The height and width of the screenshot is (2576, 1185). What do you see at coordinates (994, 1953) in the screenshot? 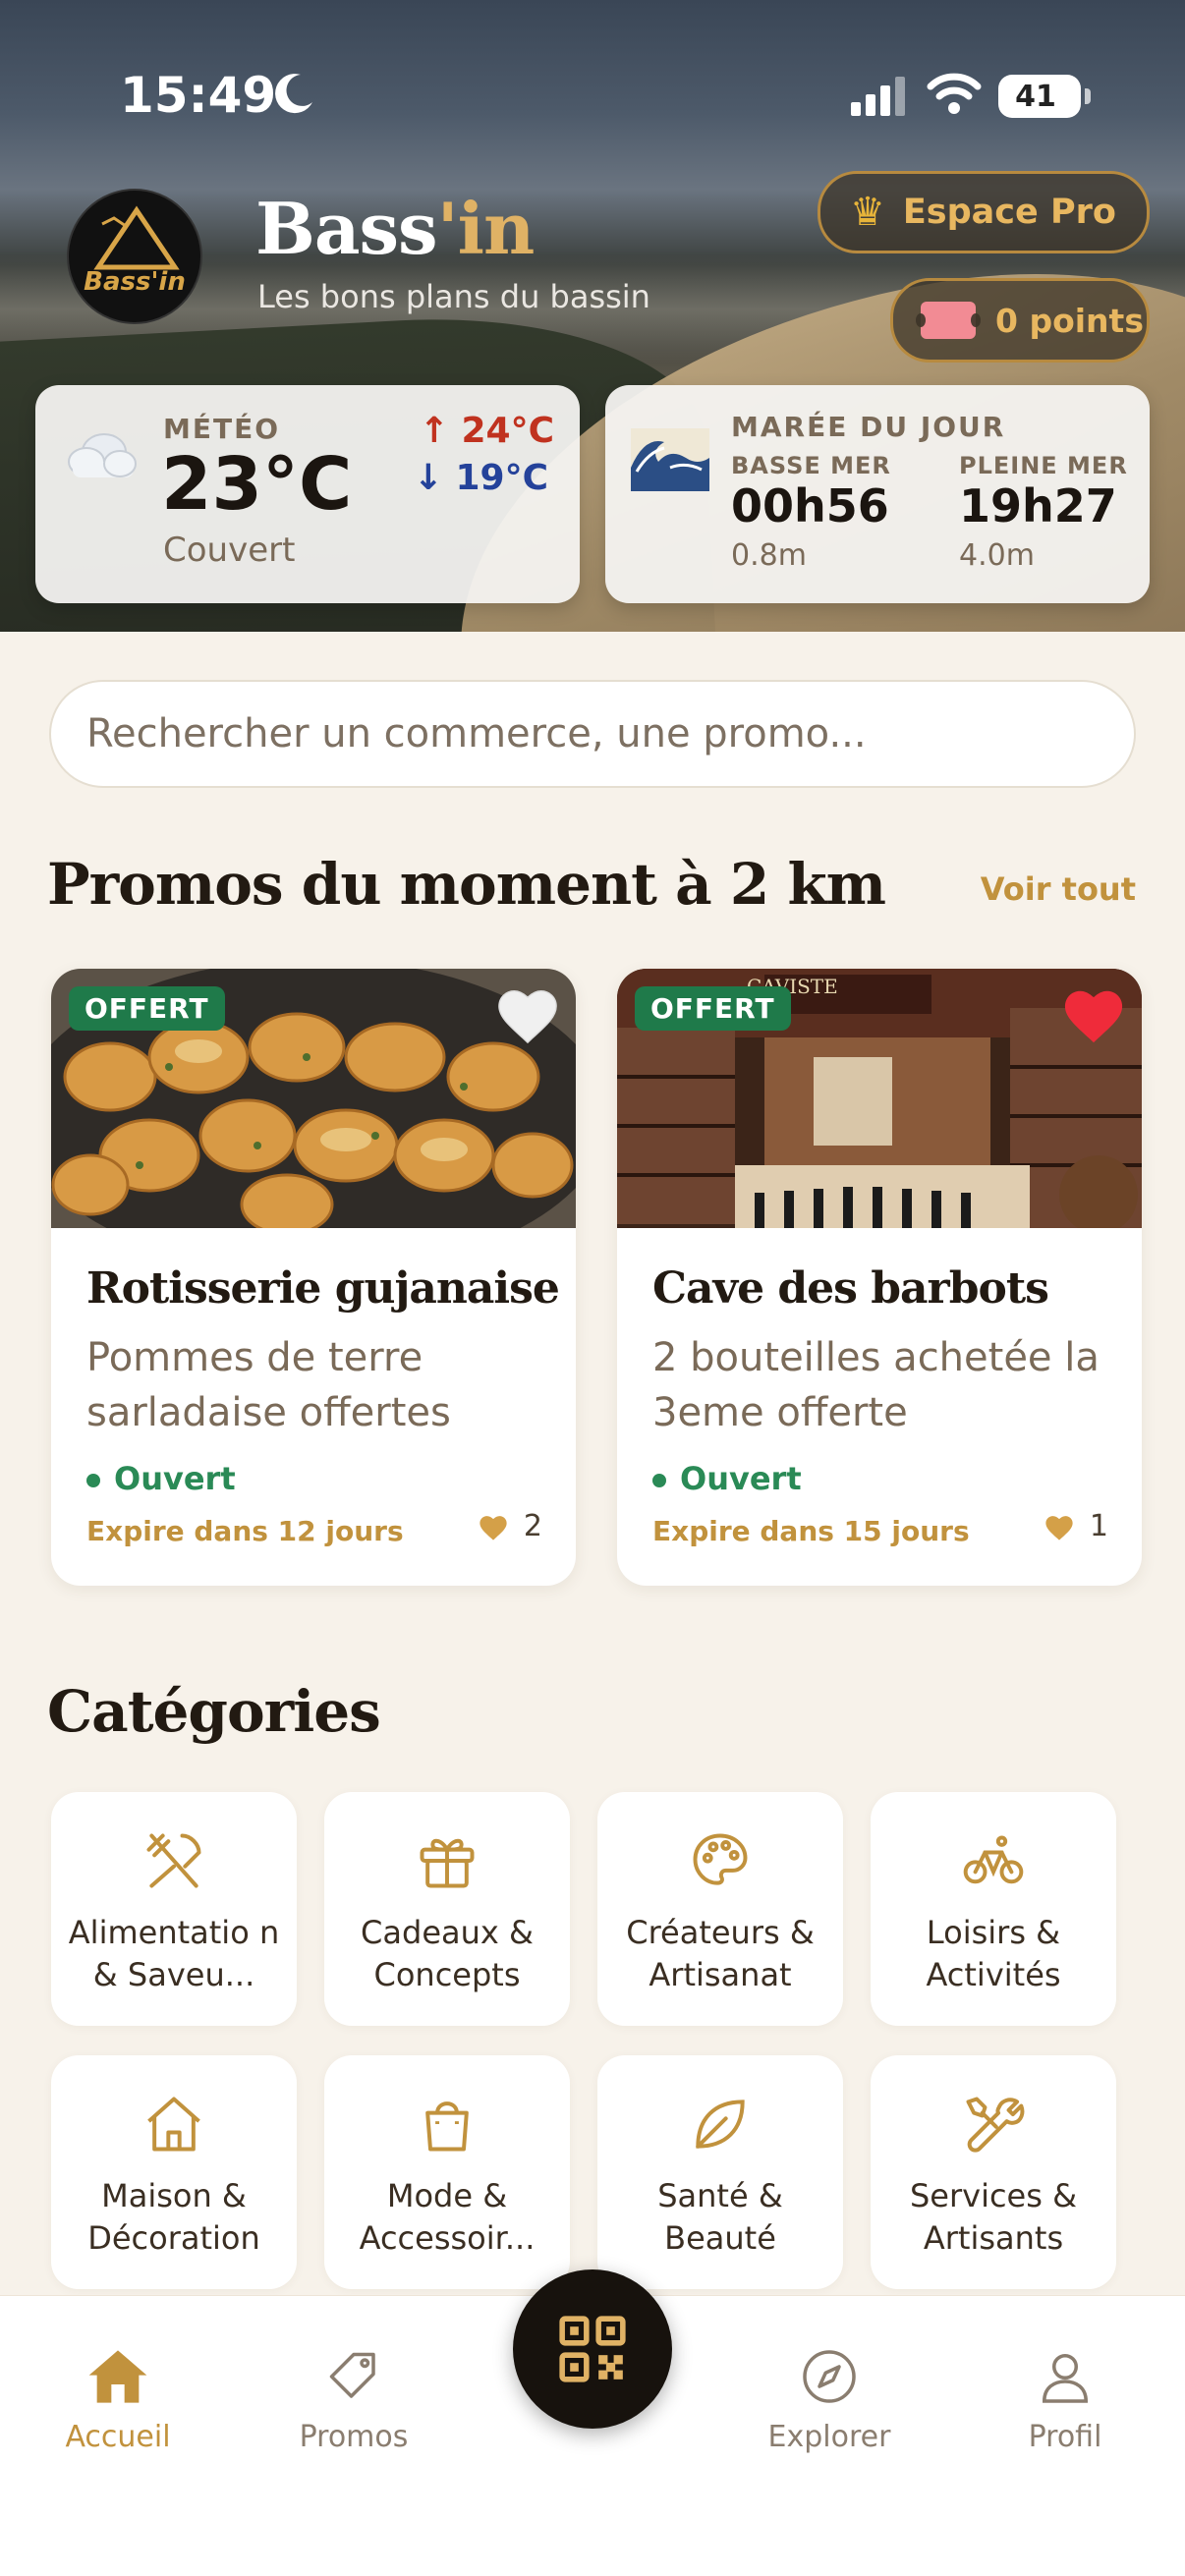
I see `category-label: Loisirs & Activités` at bounding box center [994, 1953].